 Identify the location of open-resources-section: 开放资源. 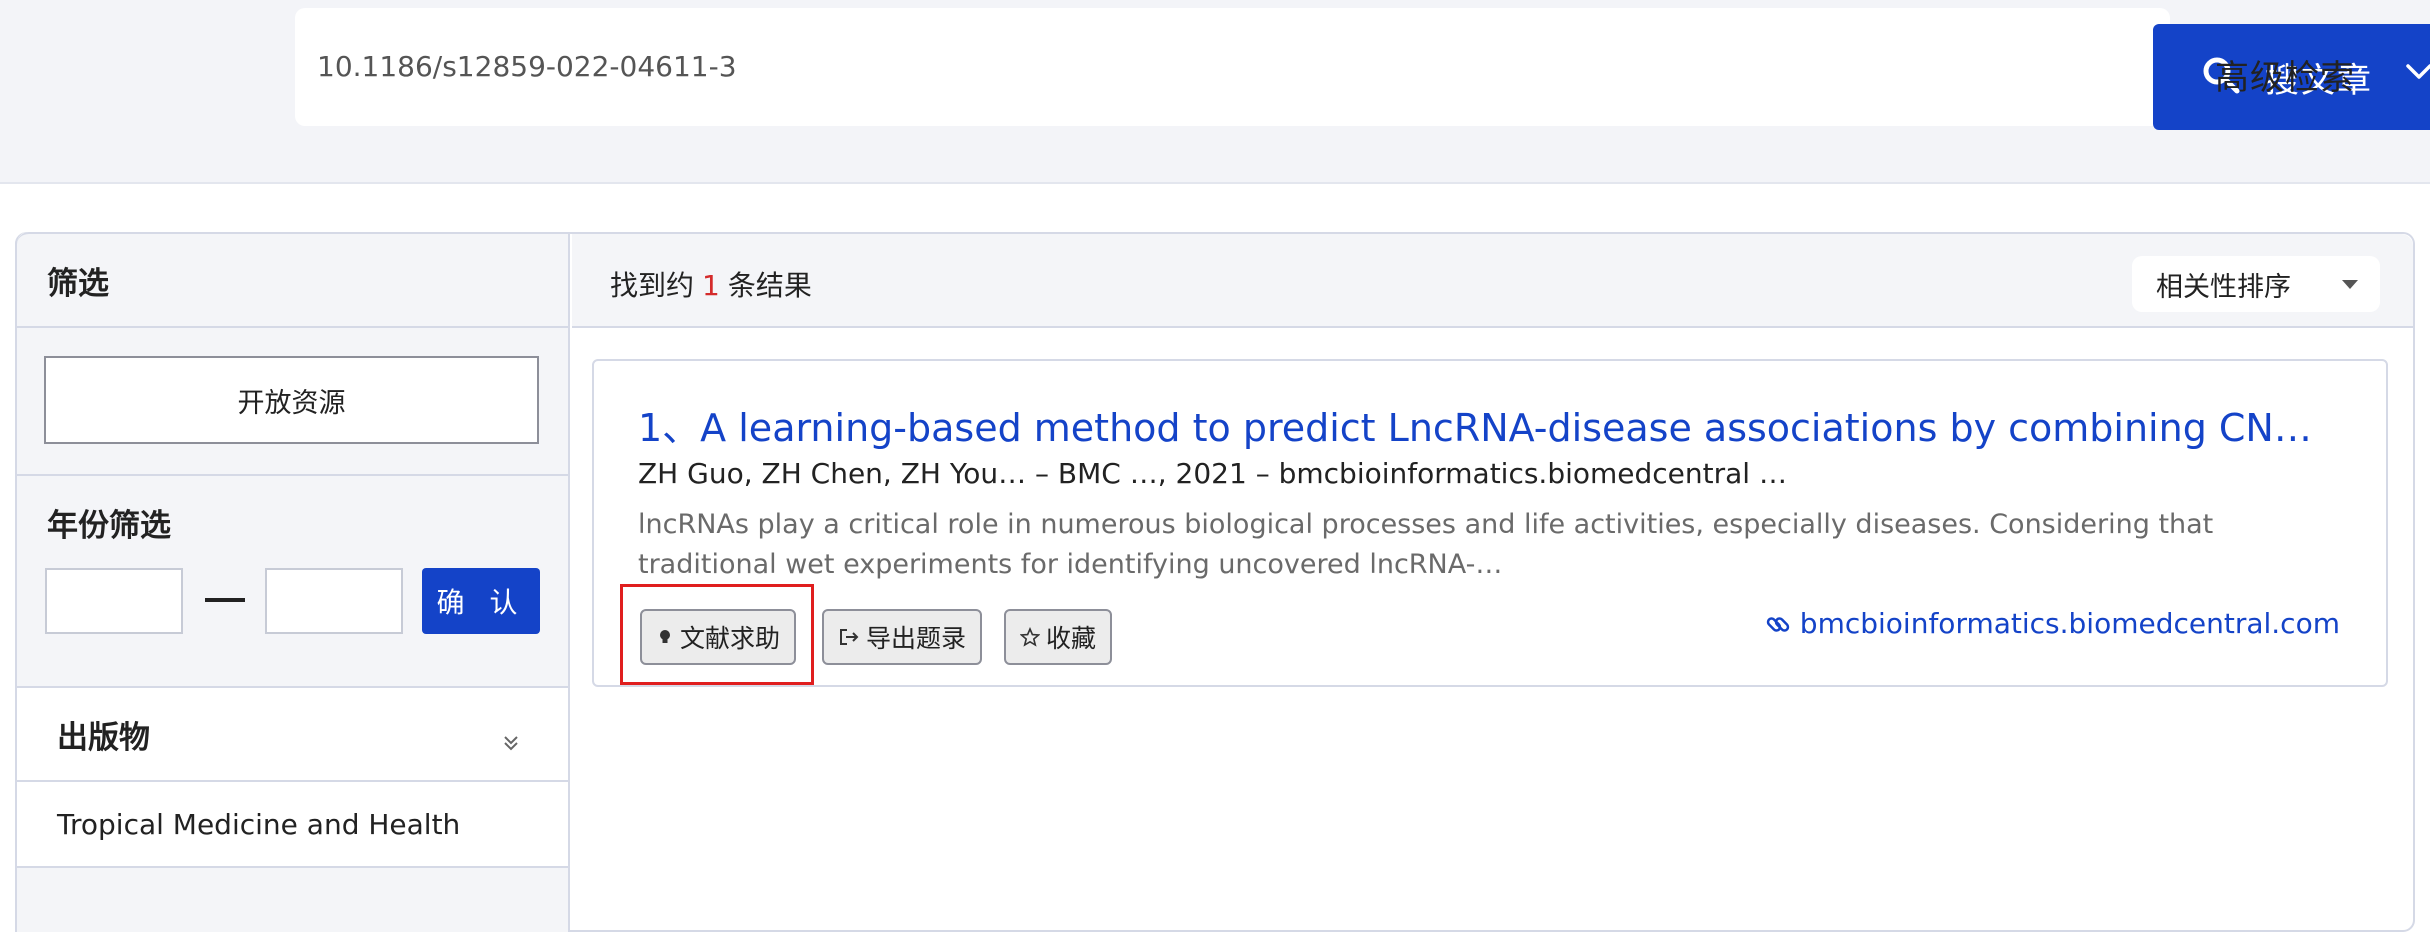
(292, 402).